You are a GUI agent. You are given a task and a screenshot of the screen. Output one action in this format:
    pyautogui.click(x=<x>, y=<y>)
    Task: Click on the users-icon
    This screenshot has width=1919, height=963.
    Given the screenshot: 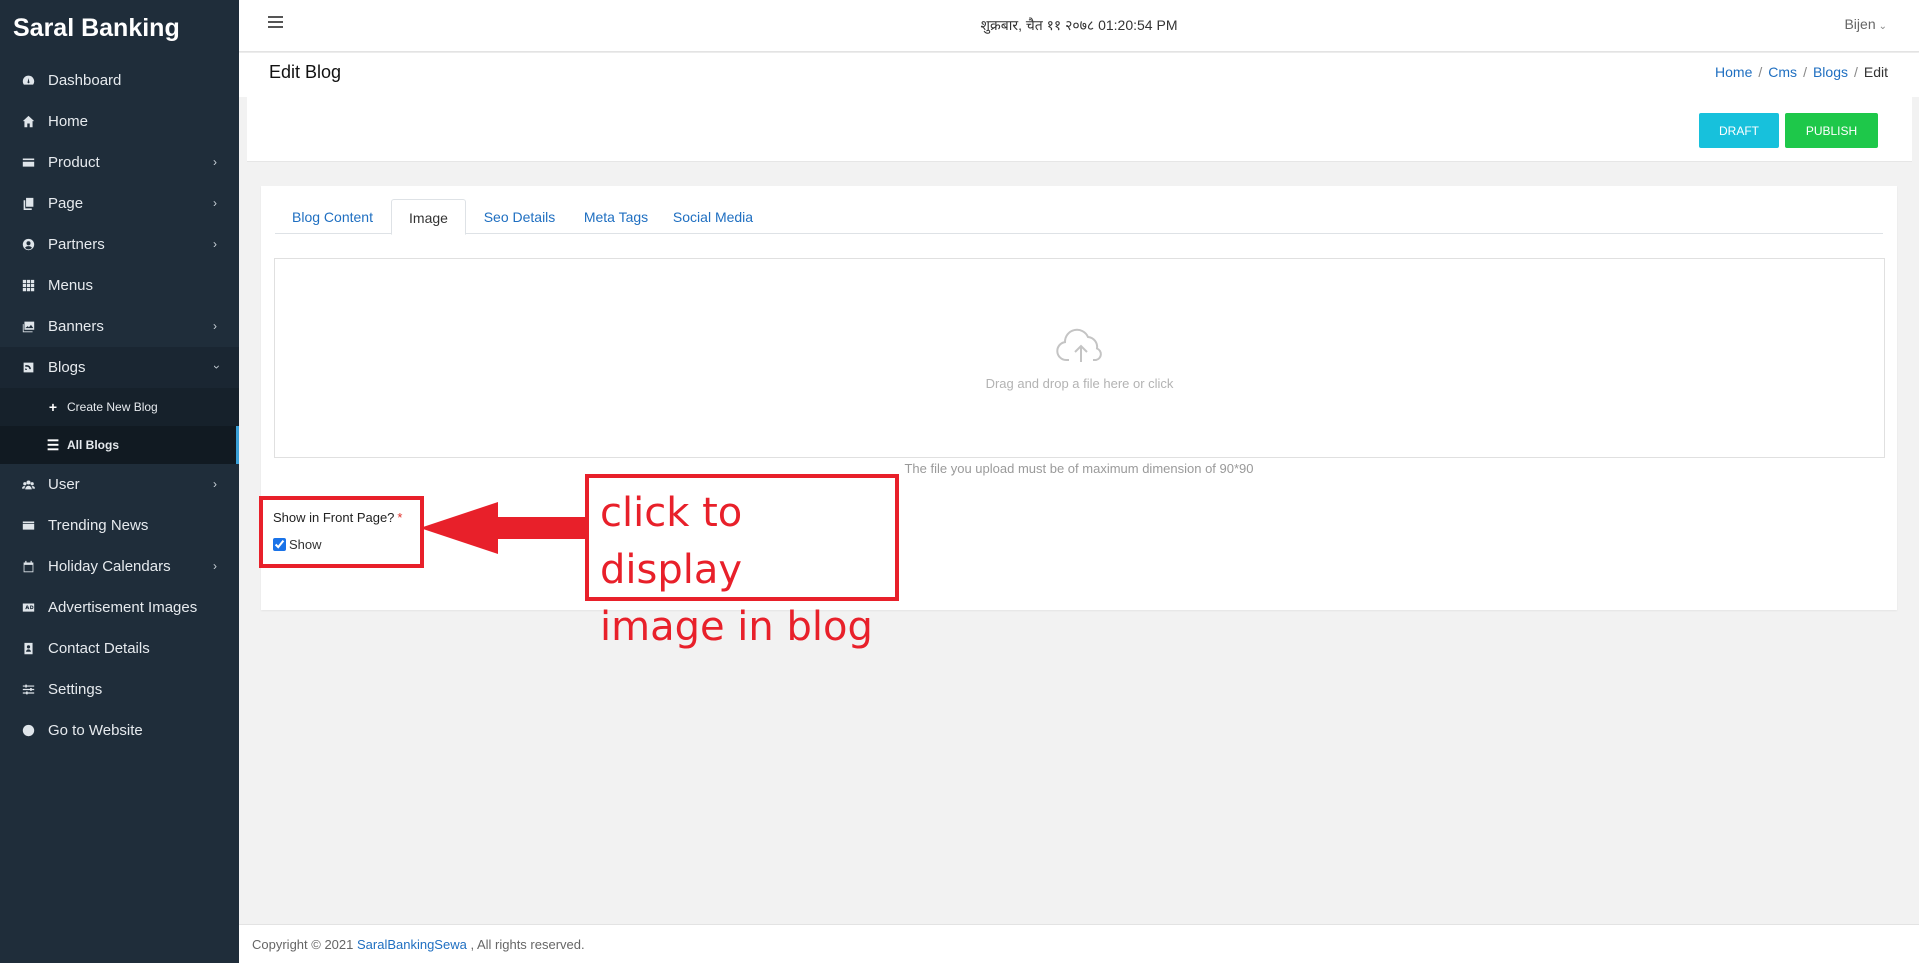 What is the action you would take?
    pyautogui.click(x=28, y=485)
    